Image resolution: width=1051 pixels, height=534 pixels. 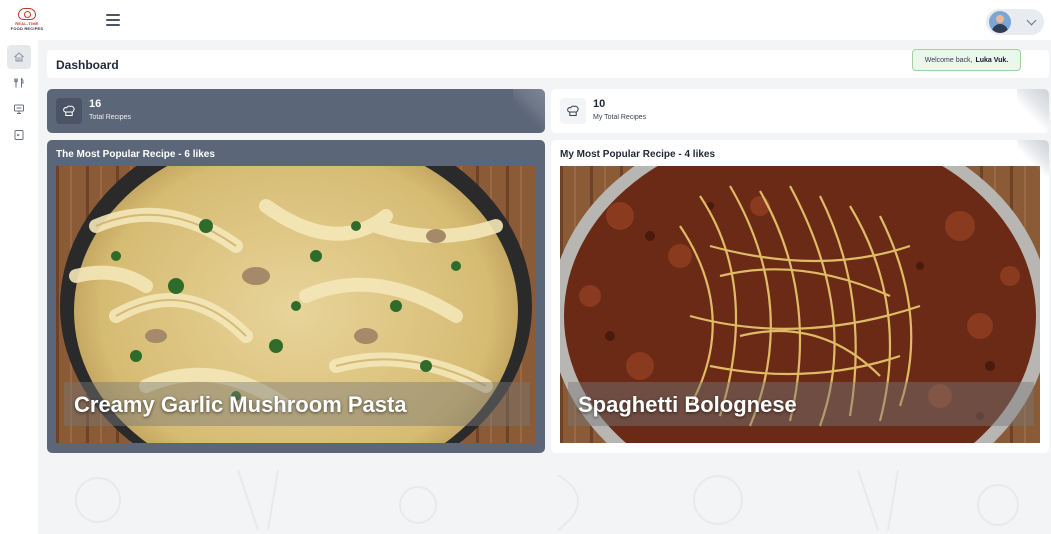 I want to click on sidebar-item-logout, so click(x=19, y=135).